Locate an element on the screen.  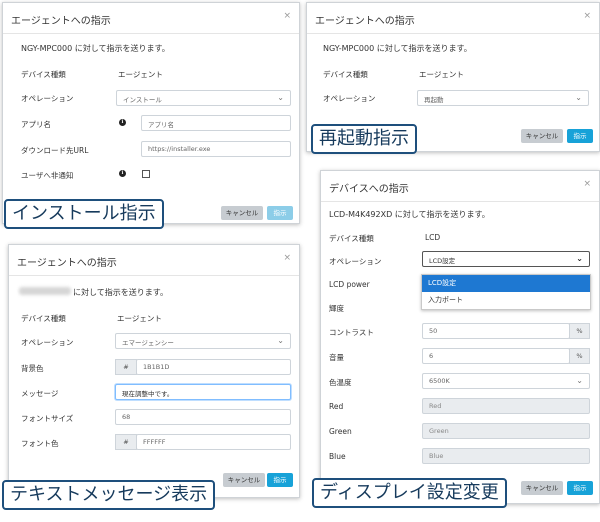
modal-title: デバイスへの指示 is located at coordinates (369, 189).